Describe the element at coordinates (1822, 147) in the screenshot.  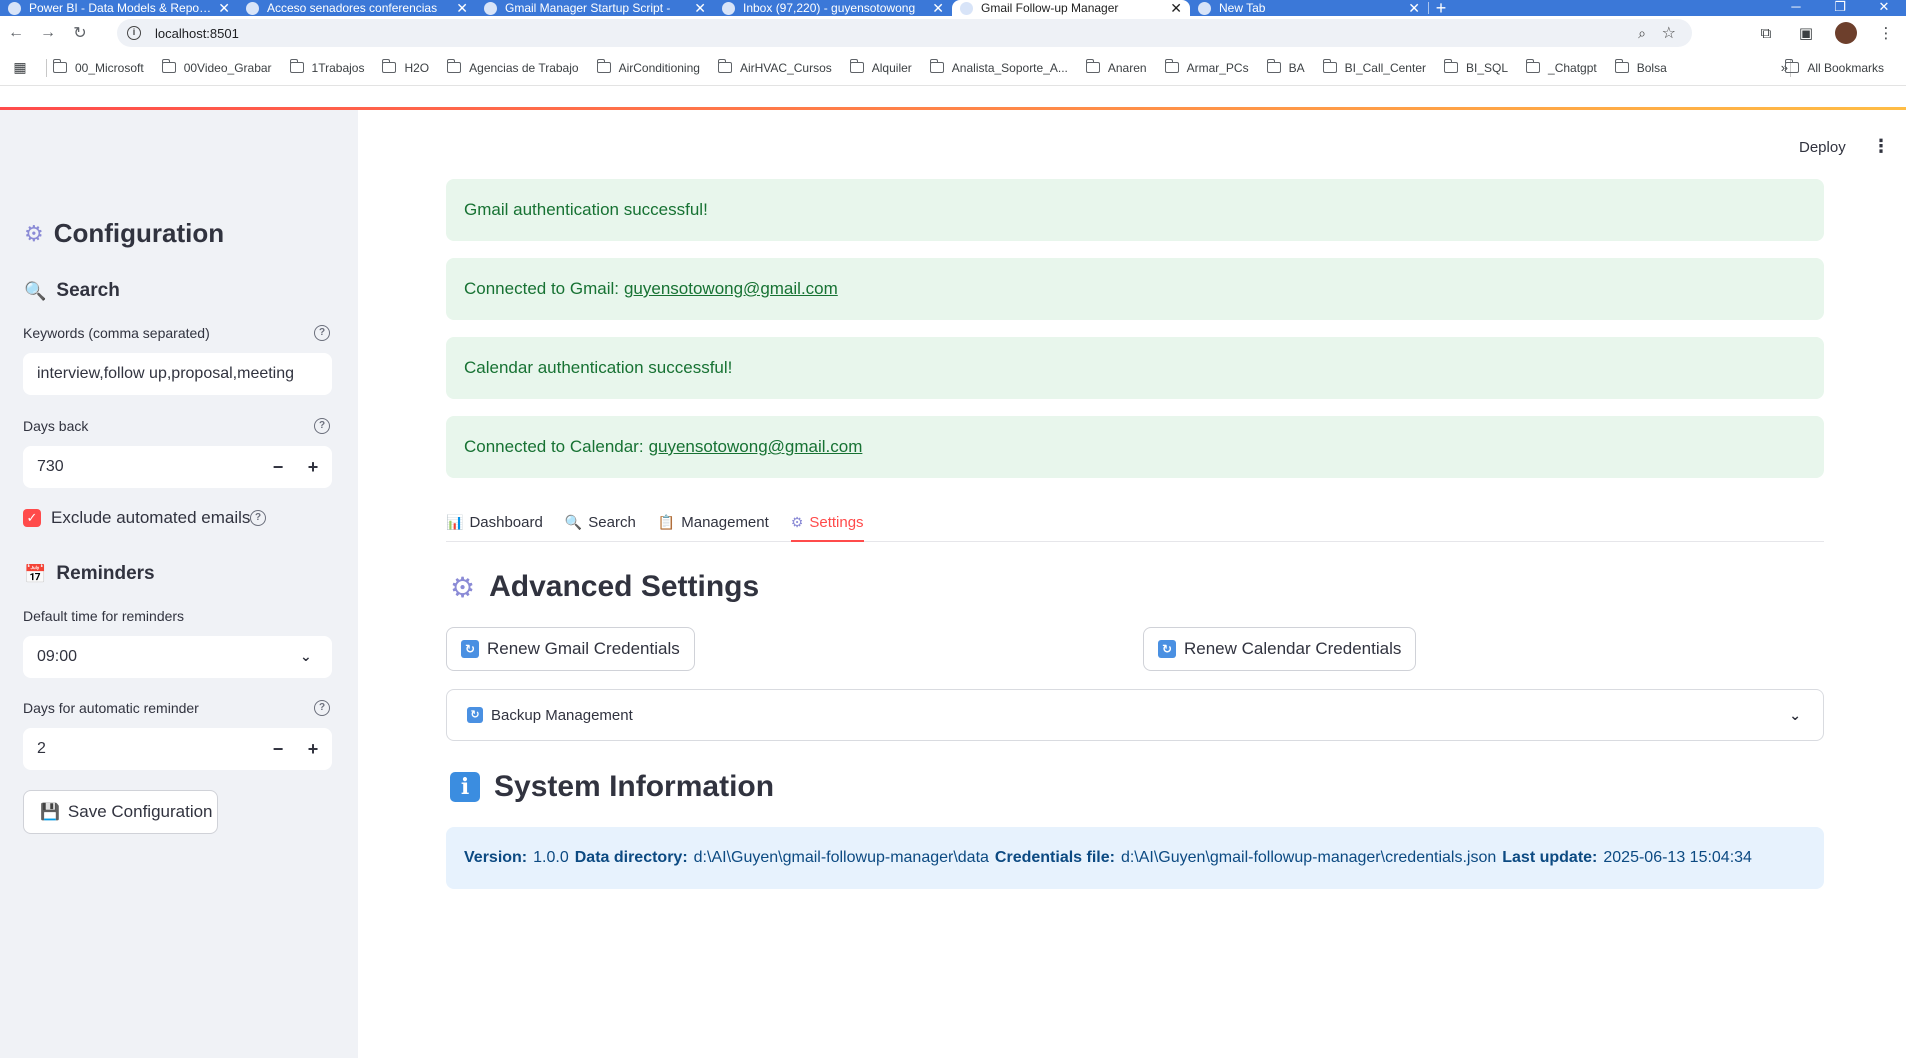
I see `deploy-button: Deploy` at that location.